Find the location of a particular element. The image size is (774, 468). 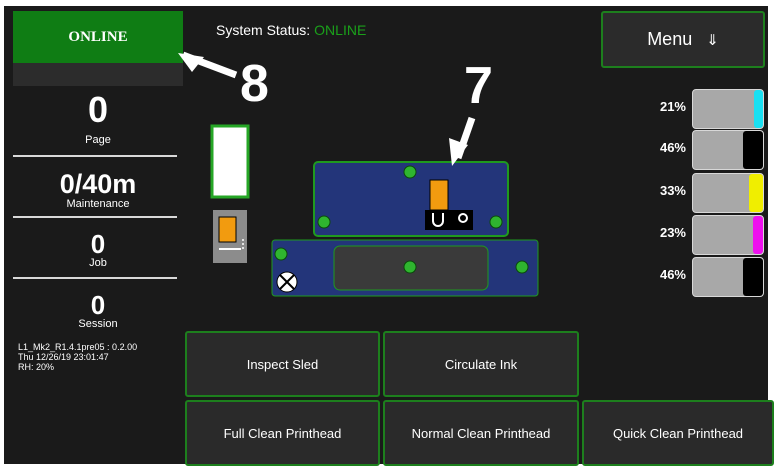

full-clean-label: Full Clean Printhead is located at coordinates (282, 433).